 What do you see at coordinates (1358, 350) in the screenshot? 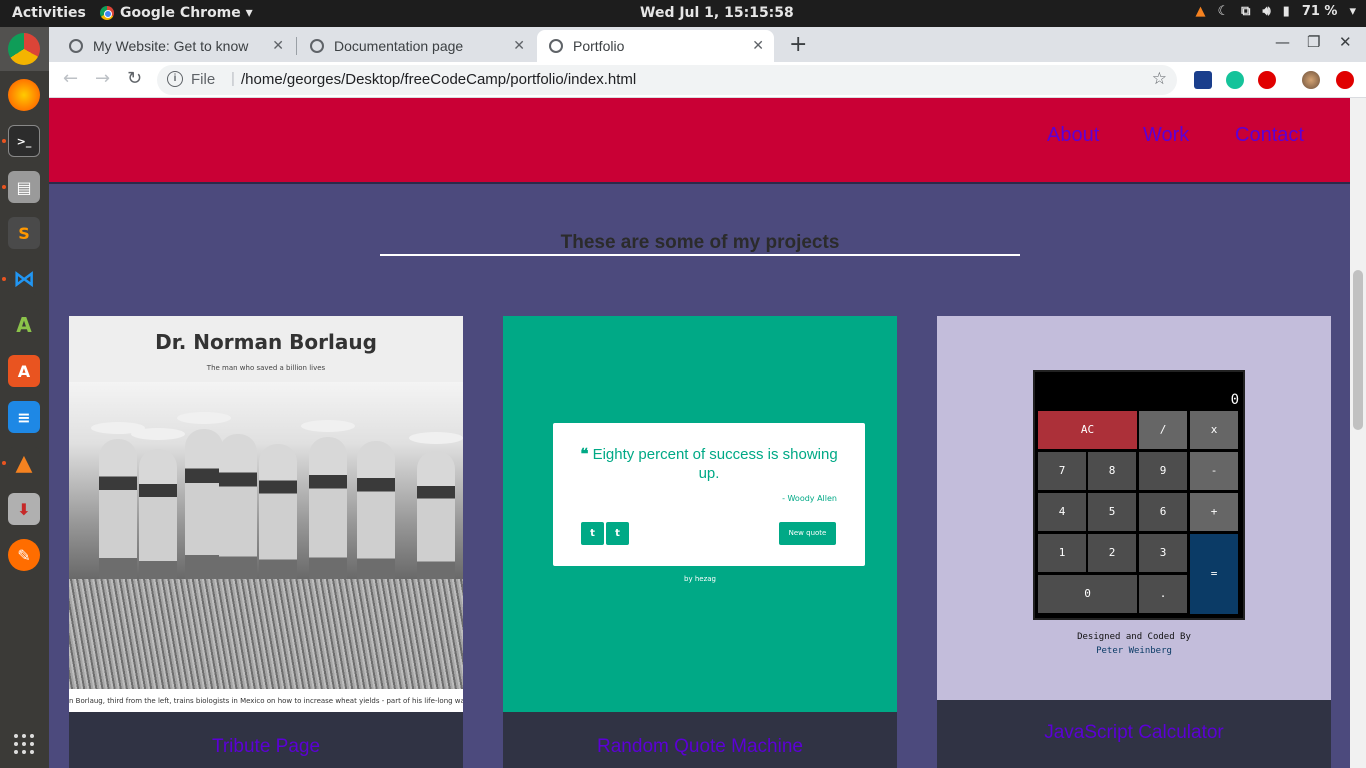
I see `scrollbar-thumb` at bounding box center [1358, 350].